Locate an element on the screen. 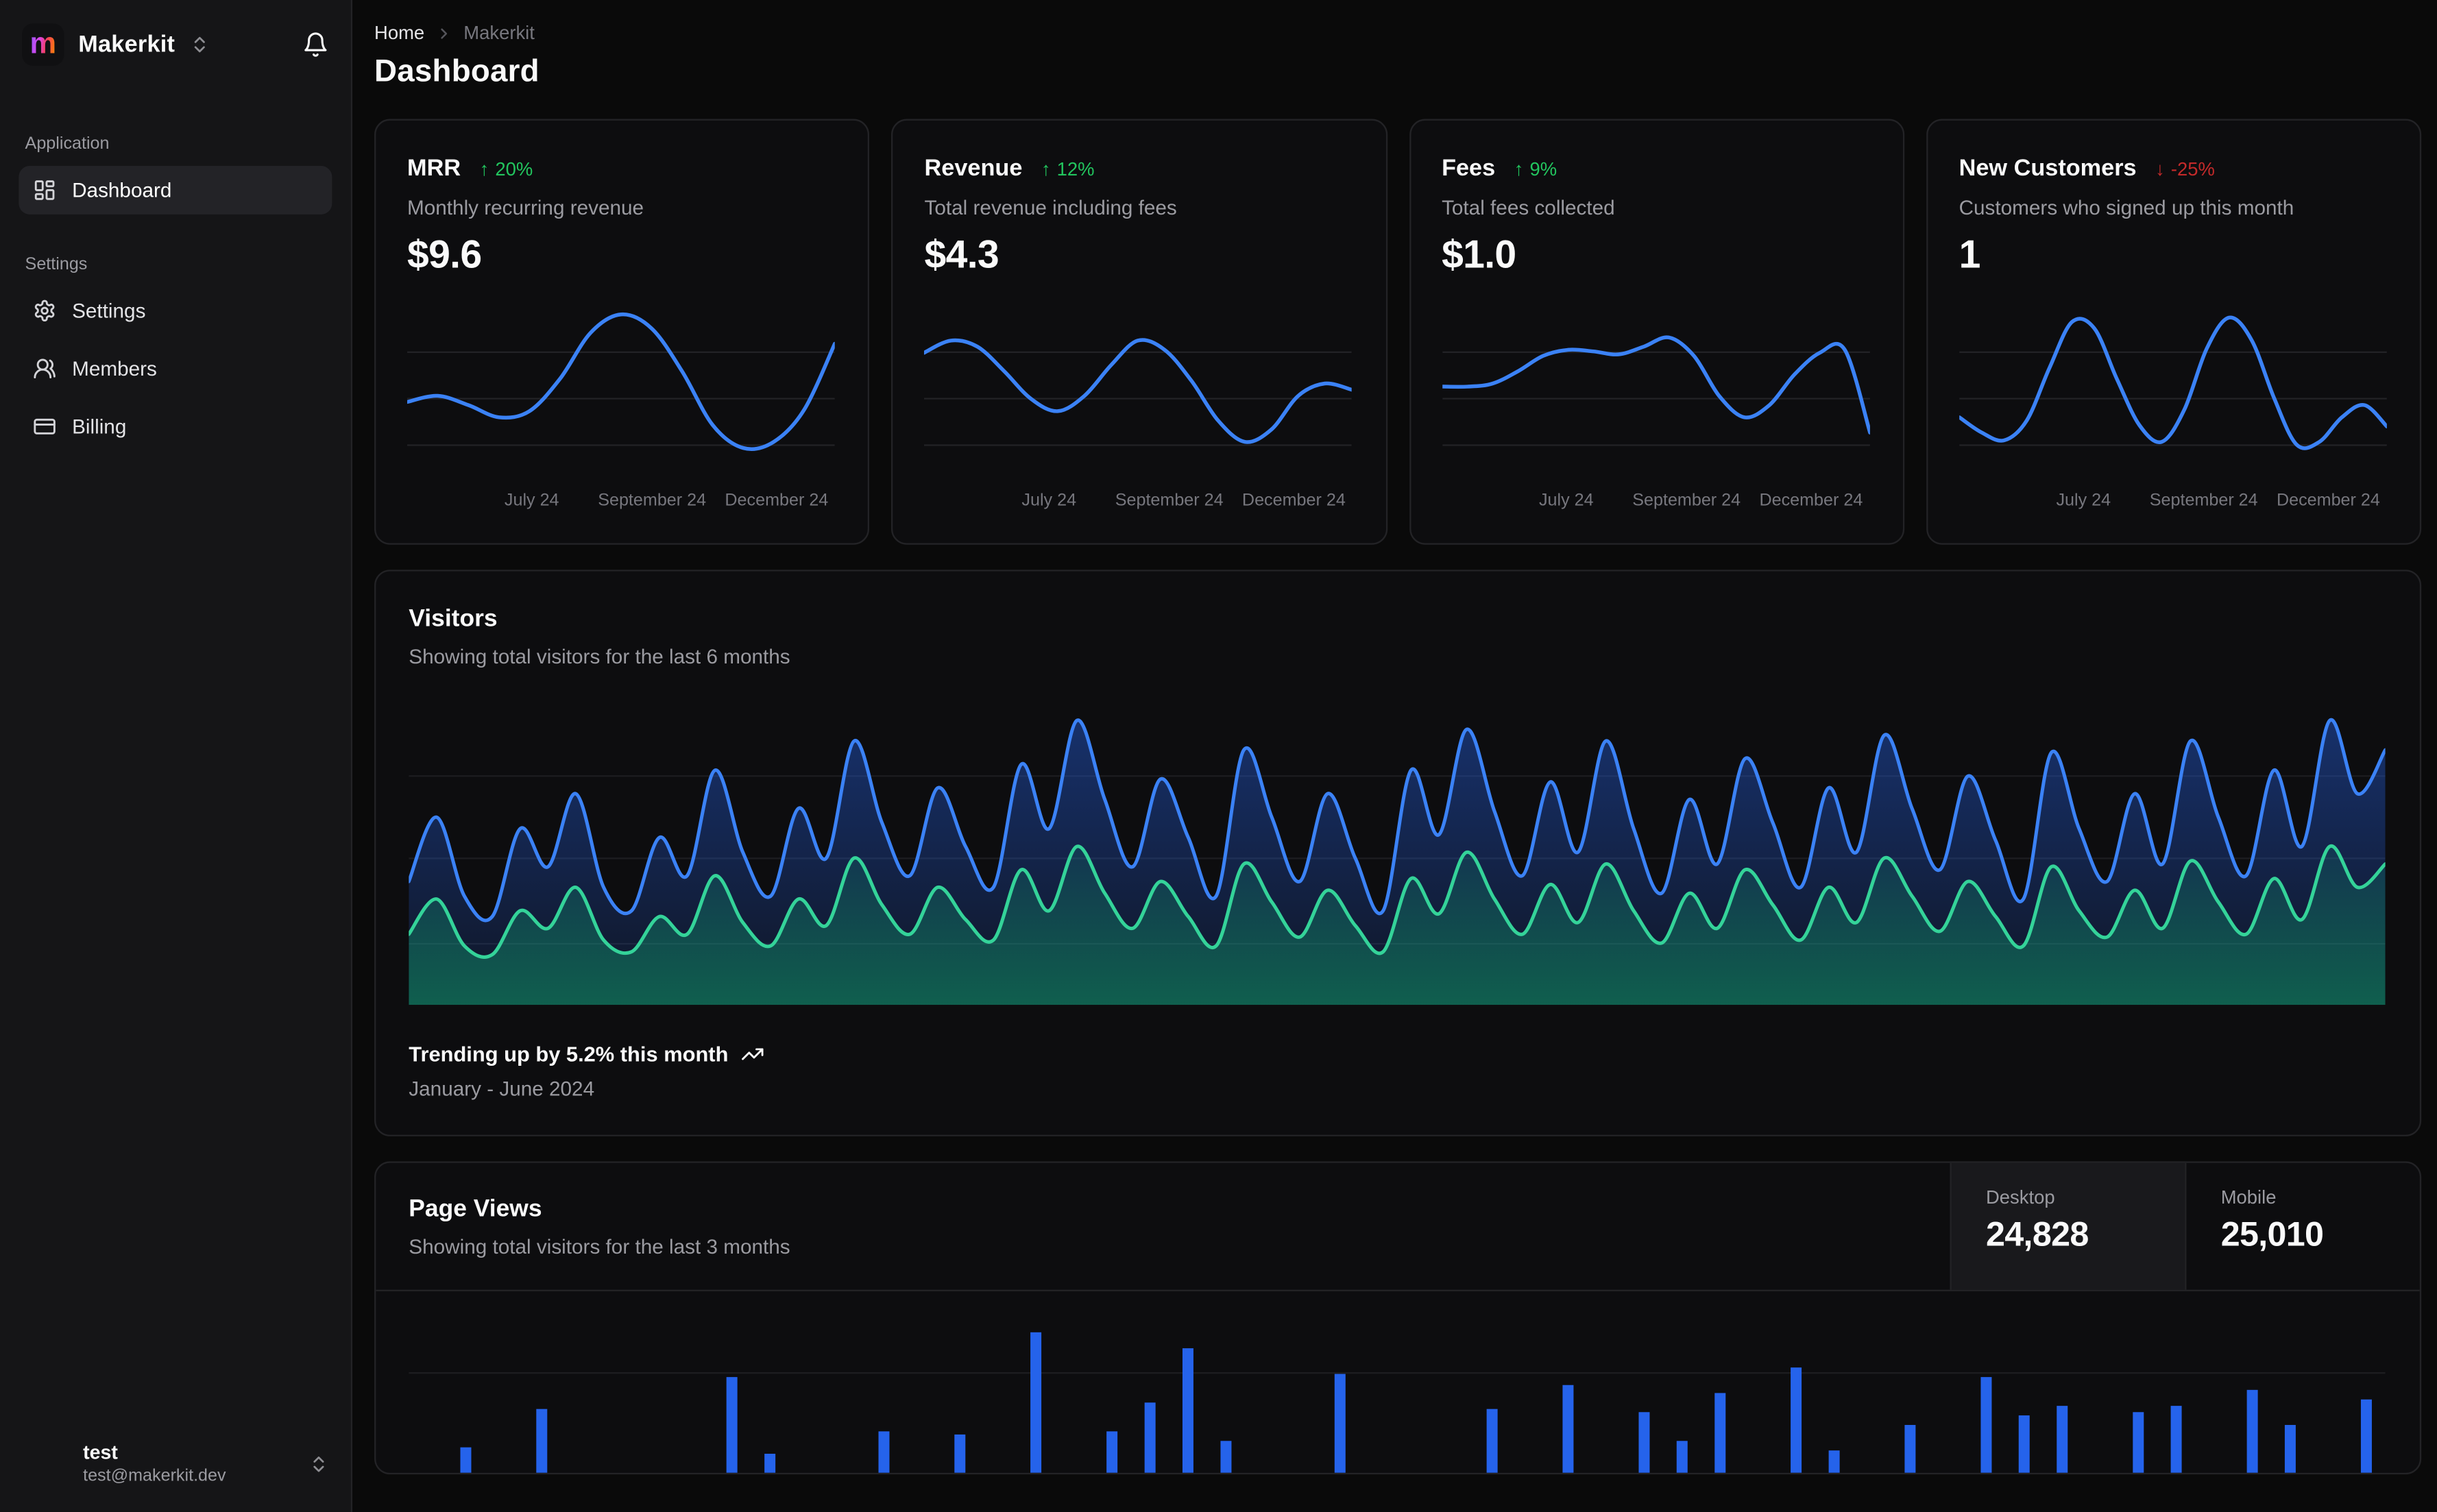 Image resolution: width=2437 pixels, height=1512 pixels. users-icon is located at coordinates (44, 369).